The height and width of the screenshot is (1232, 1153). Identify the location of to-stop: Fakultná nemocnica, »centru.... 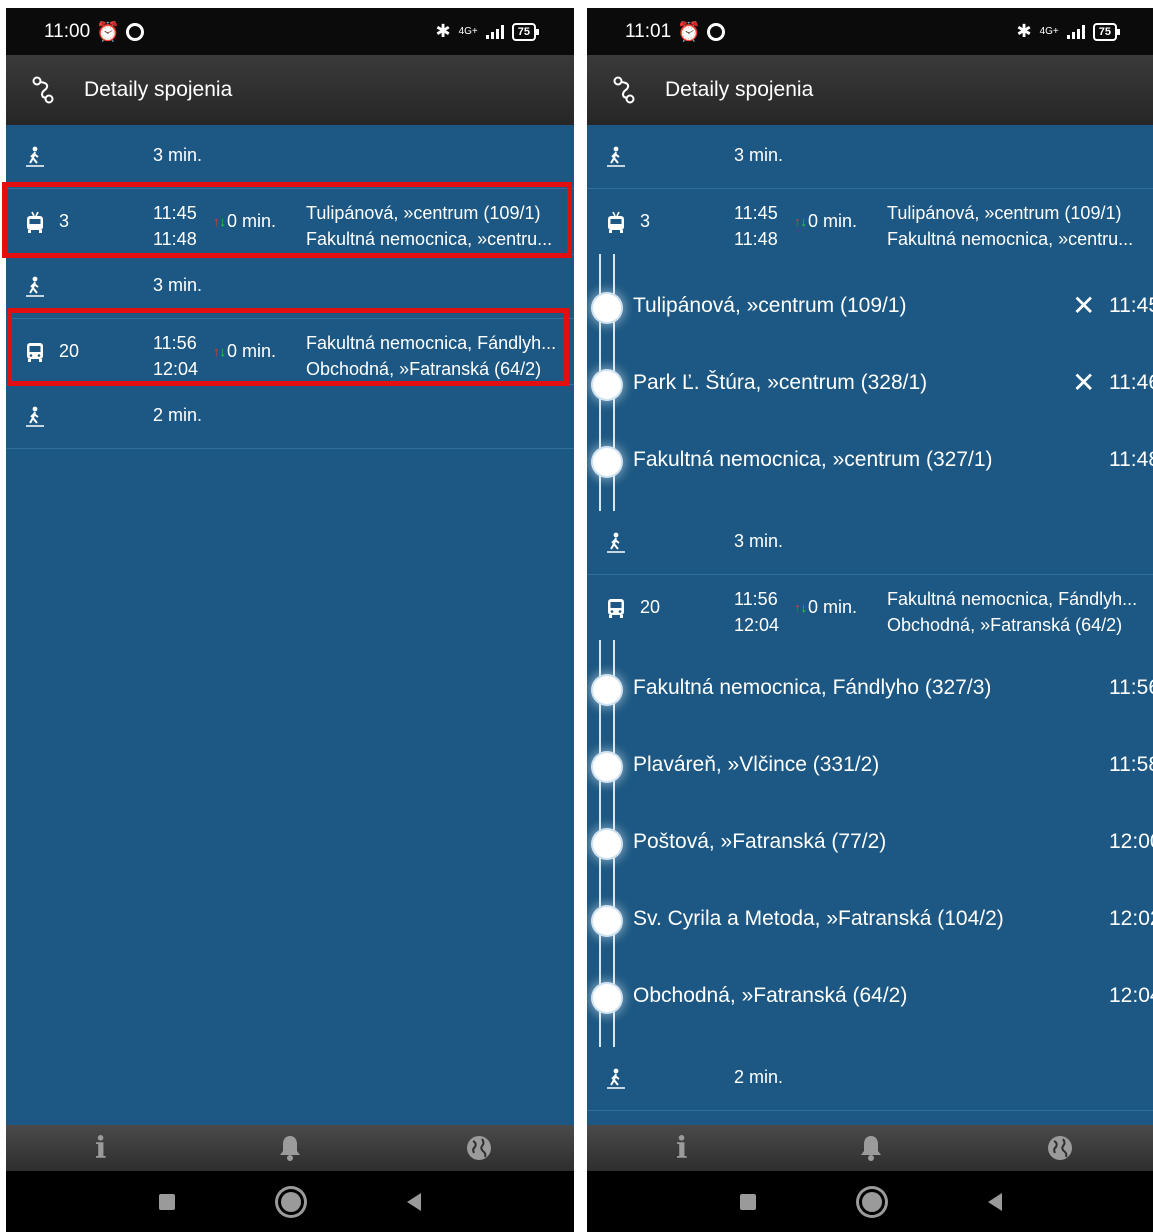
(429, 239).